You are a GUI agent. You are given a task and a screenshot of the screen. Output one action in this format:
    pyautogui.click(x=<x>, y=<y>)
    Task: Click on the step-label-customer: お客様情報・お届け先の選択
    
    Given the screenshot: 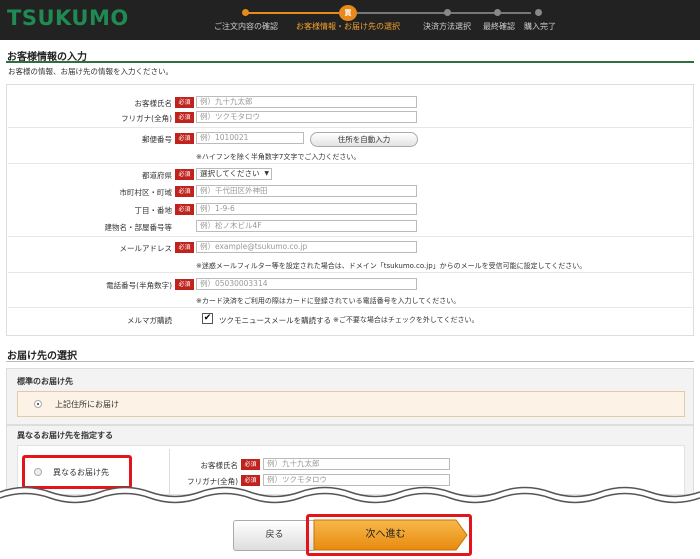 What is the action you would take?
    pyautogui.click(x=348, y=26)
    